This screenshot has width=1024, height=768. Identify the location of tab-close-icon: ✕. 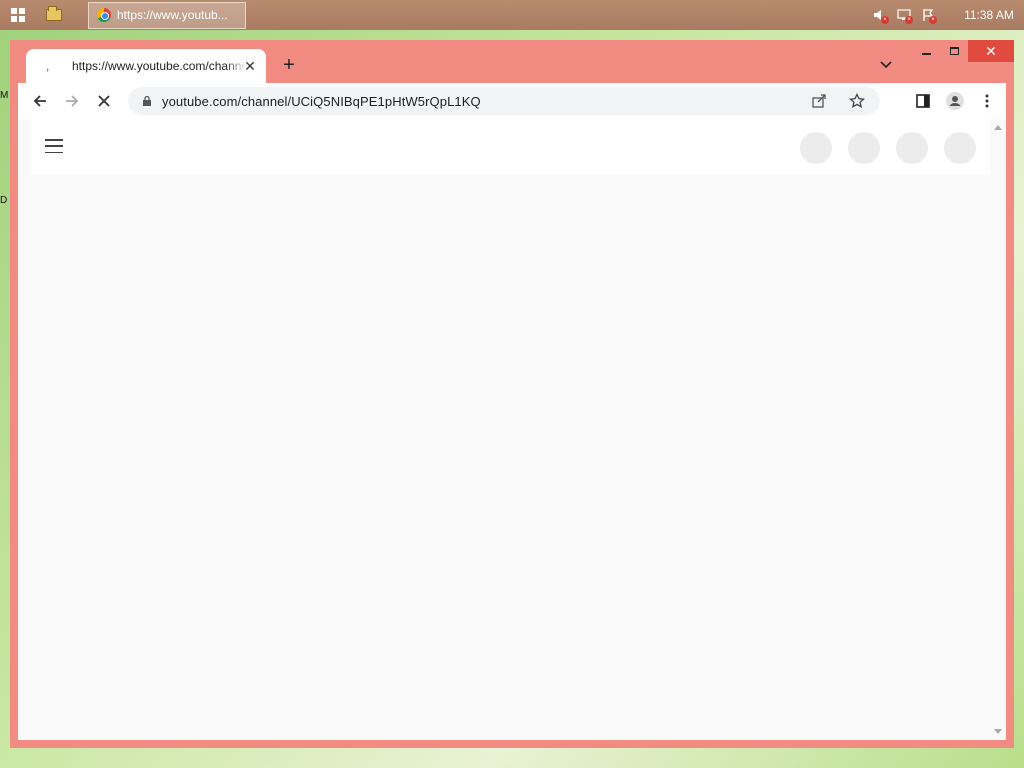
(250, 66).